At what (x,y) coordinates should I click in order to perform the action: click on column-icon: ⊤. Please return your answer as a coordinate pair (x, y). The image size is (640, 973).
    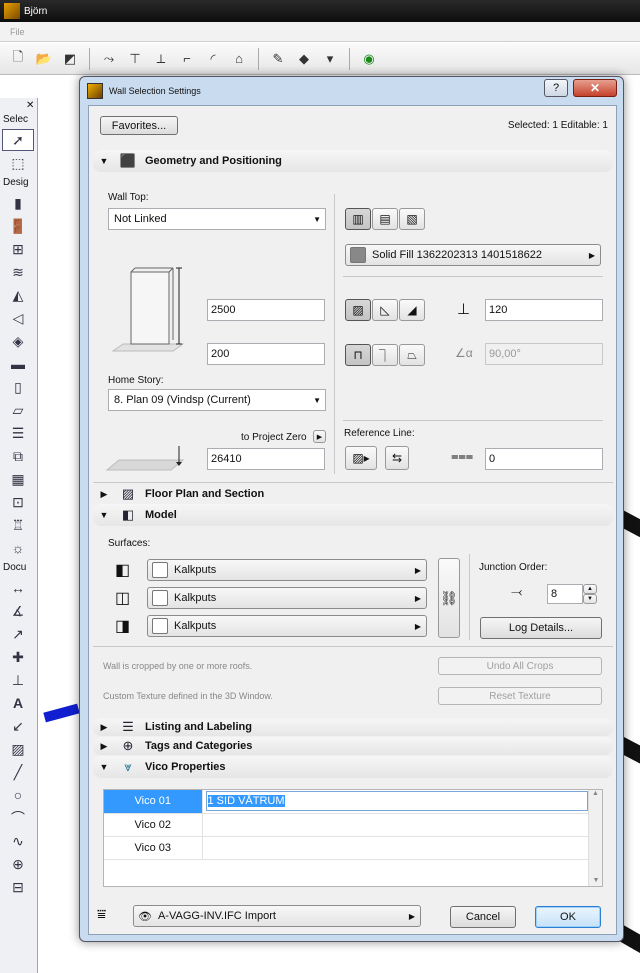
    Looking at the image, I should click on (135, 59).